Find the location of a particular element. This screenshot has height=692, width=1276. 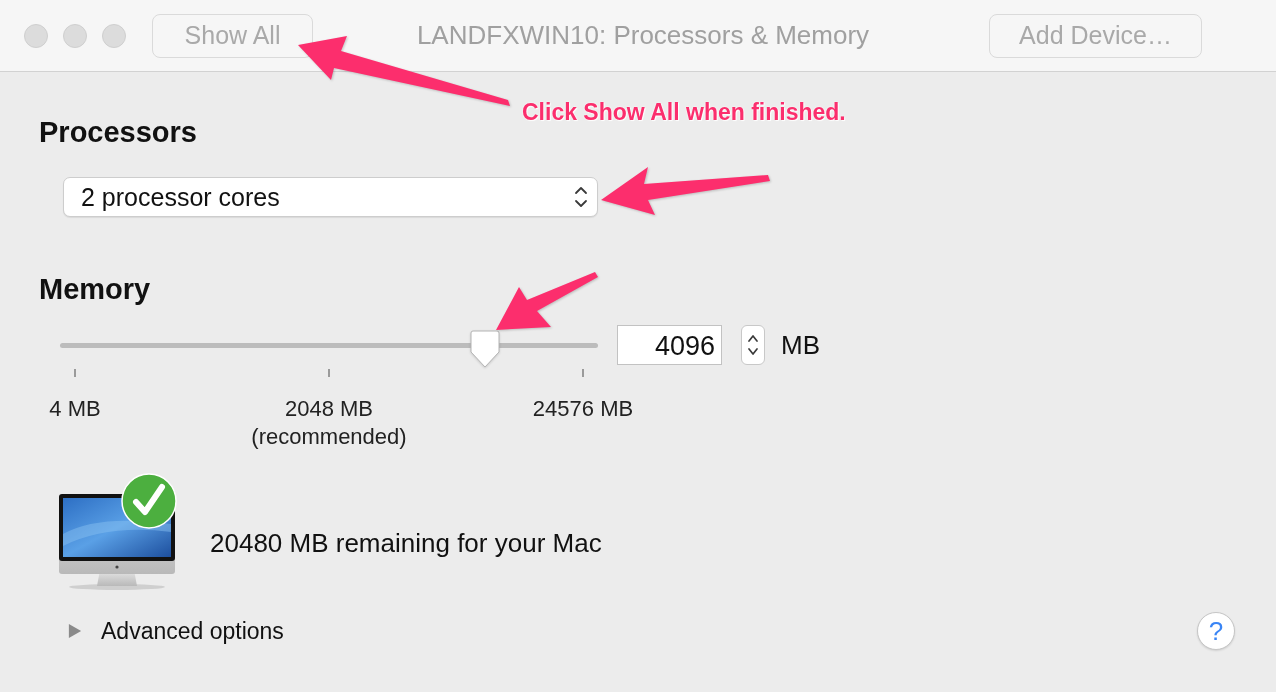

stepper-button is located at coordinates (753, 345).